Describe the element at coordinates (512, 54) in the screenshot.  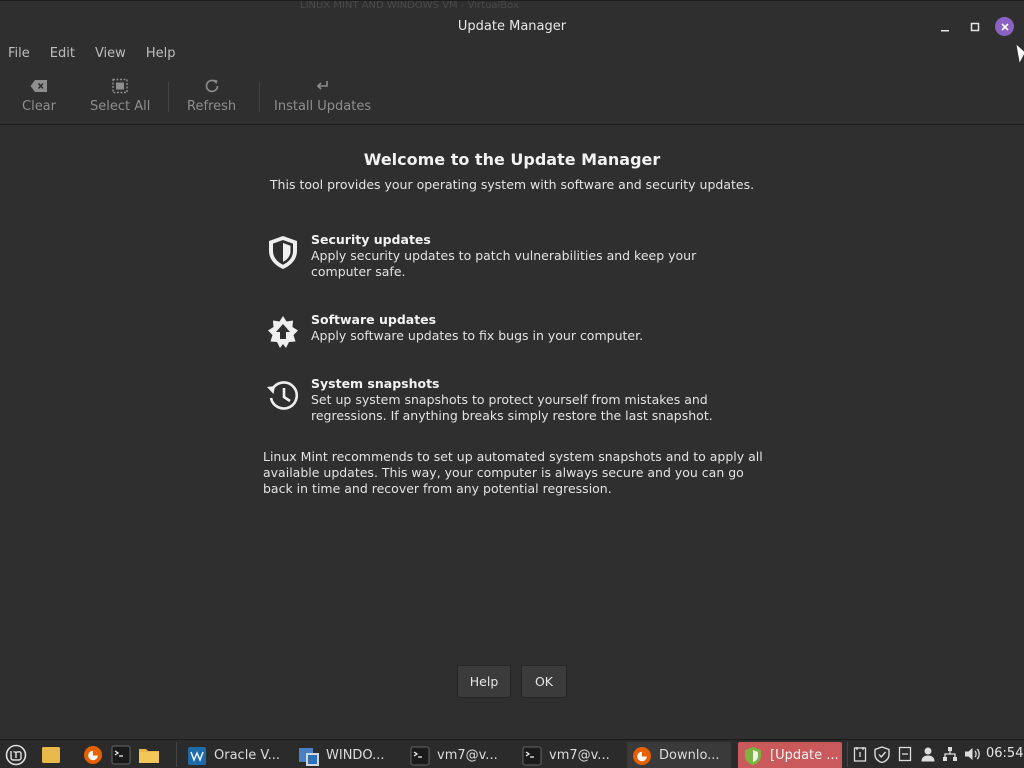
I see `menu-bar: File Edit View Help` at that location.